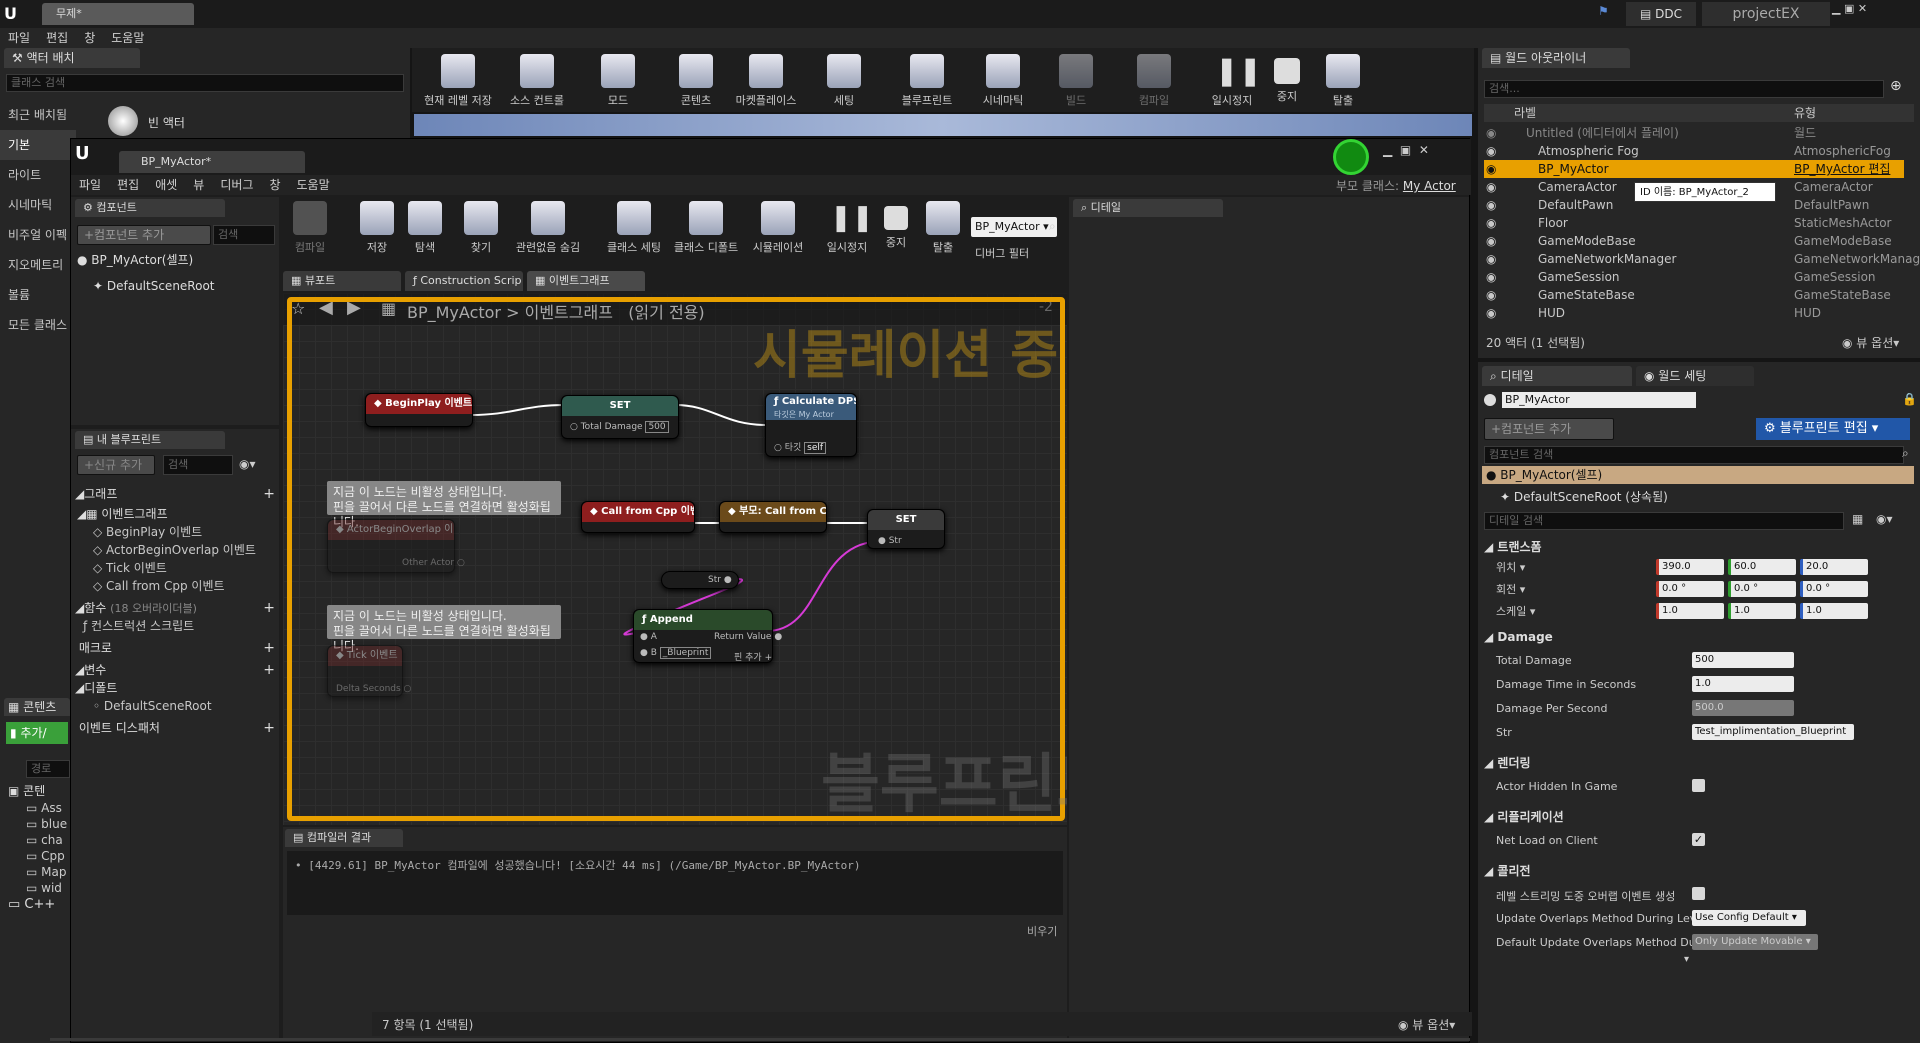  What do you see at coordinates (433, 563) in the screenshot?
I see `other-actor-pin: Other Actor ○` at bounding box center [433, 563].